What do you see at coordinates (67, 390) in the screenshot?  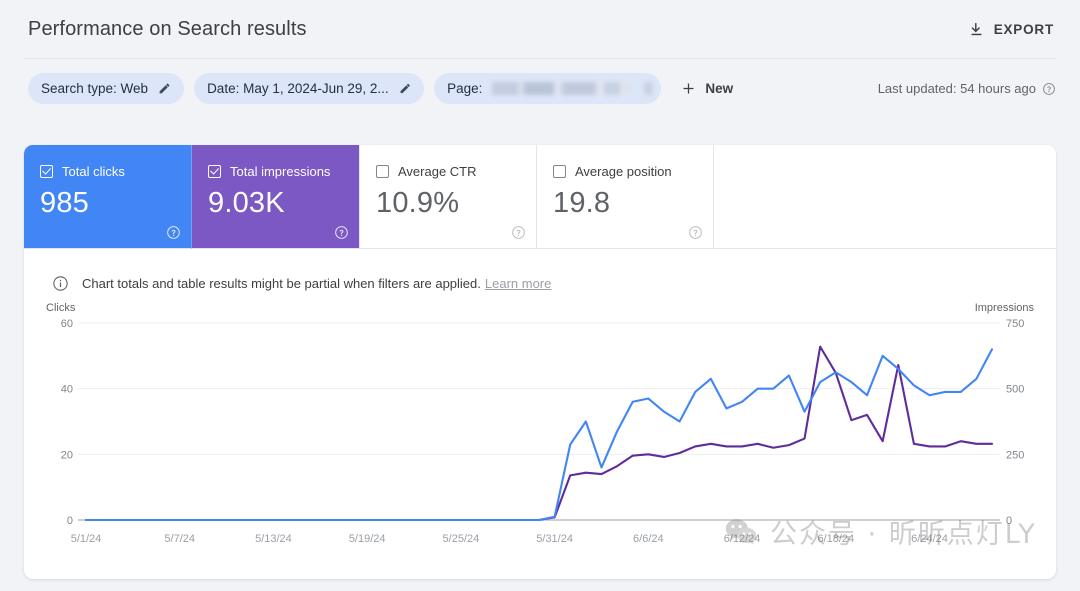 I see `svg-text: 40` at bounding box center [67, 390].